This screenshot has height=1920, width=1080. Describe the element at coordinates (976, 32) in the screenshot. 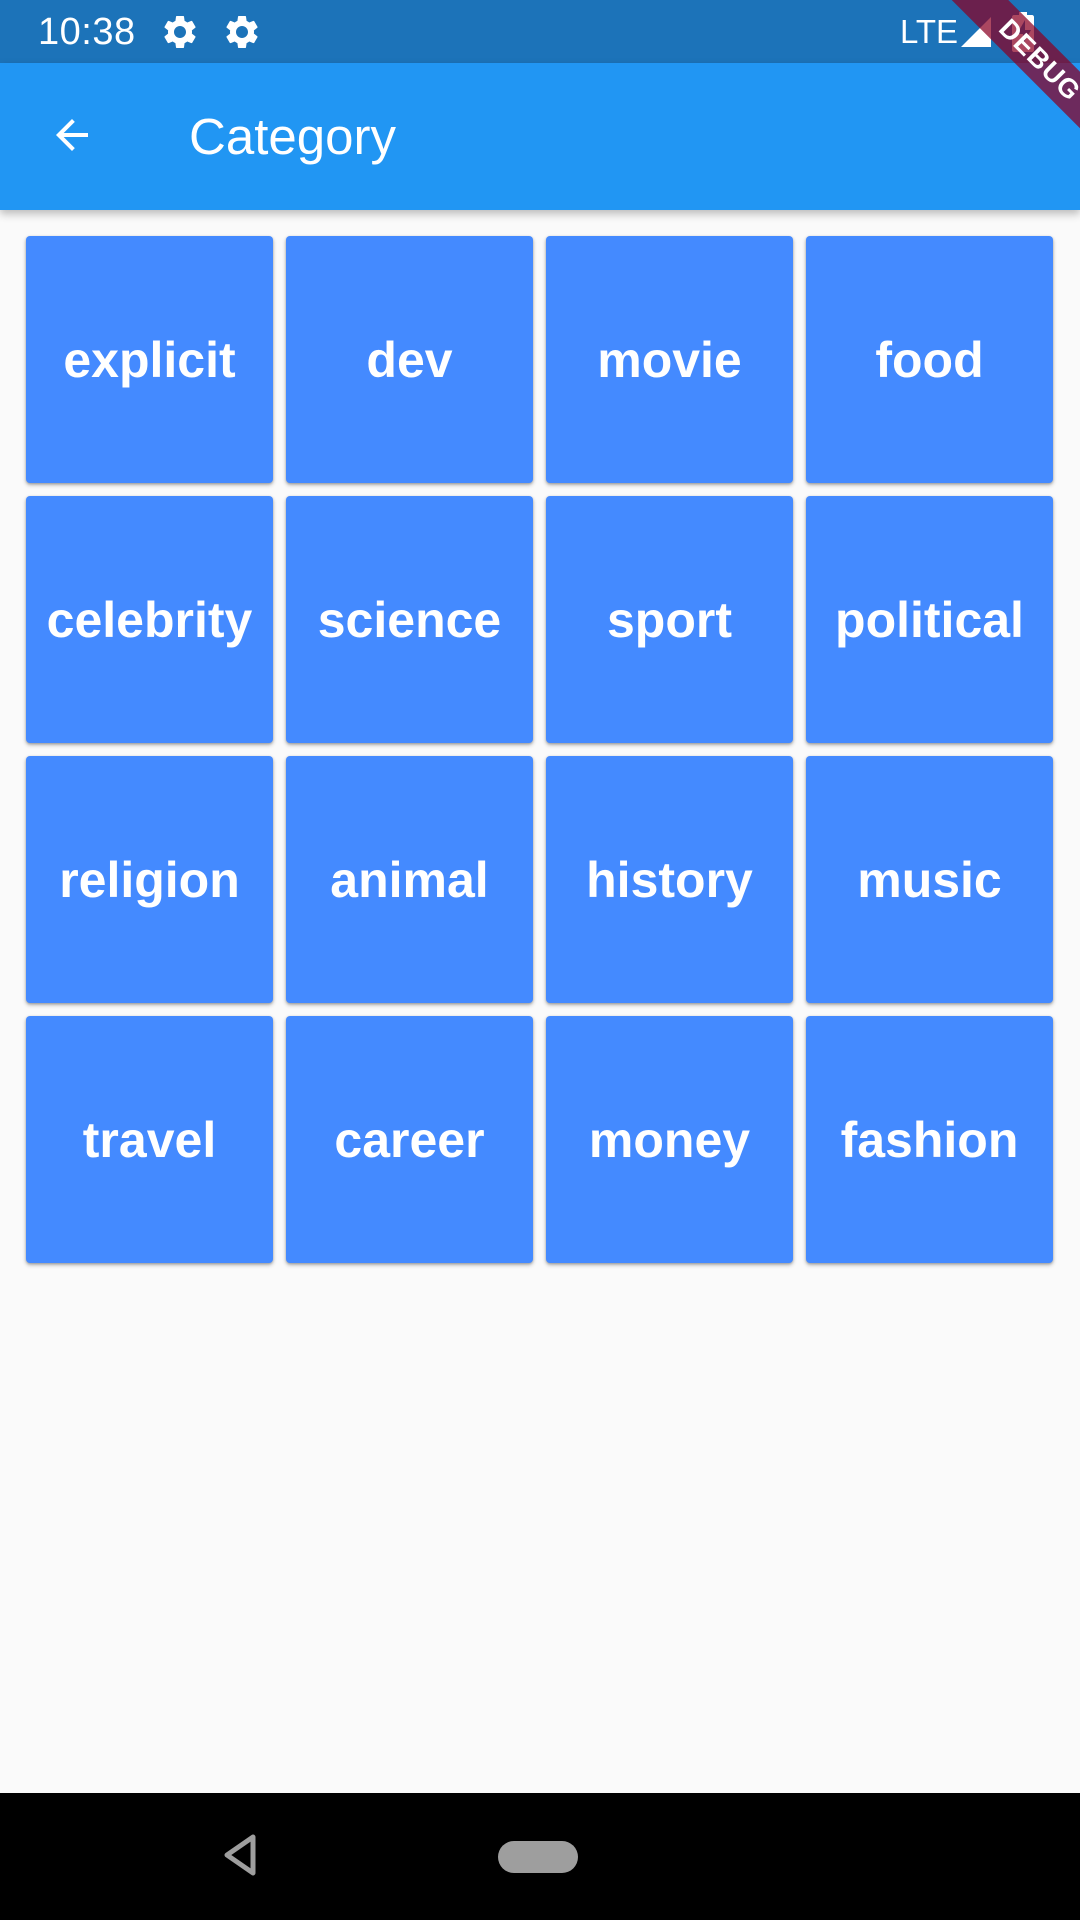

I see `signal-icon` at that location.